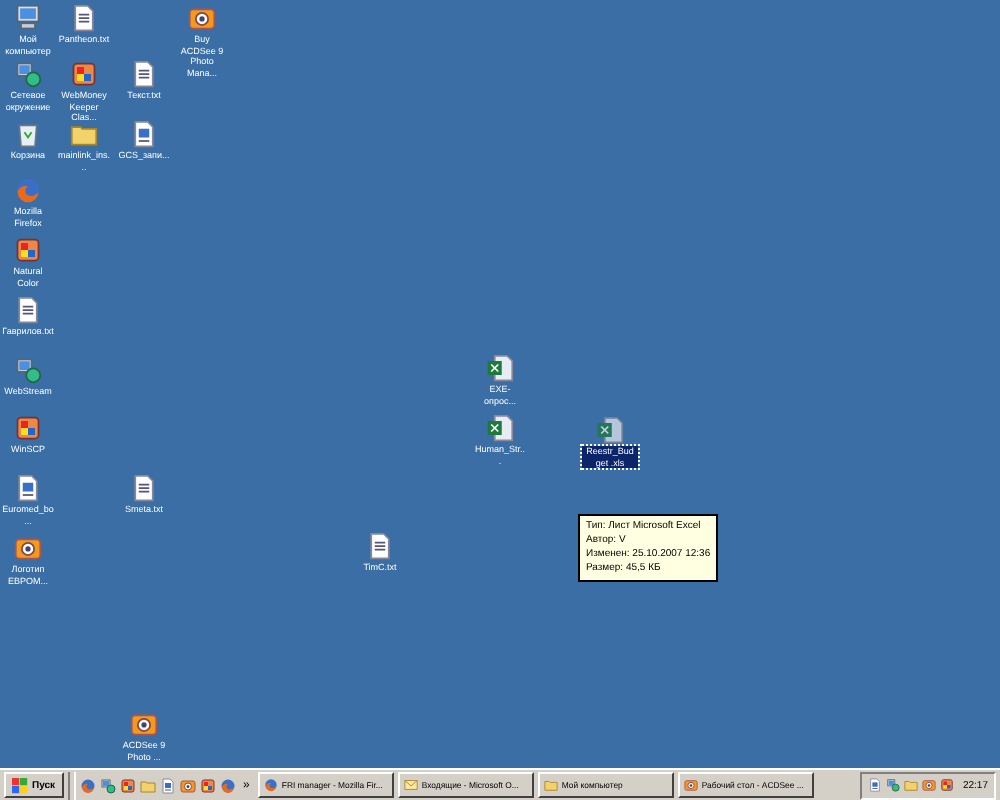 The image size is (1000, 800). What do you see at coordinates (410, 785) in the screenshot?
I see `mail-icon` at bounding box center [410, 785].